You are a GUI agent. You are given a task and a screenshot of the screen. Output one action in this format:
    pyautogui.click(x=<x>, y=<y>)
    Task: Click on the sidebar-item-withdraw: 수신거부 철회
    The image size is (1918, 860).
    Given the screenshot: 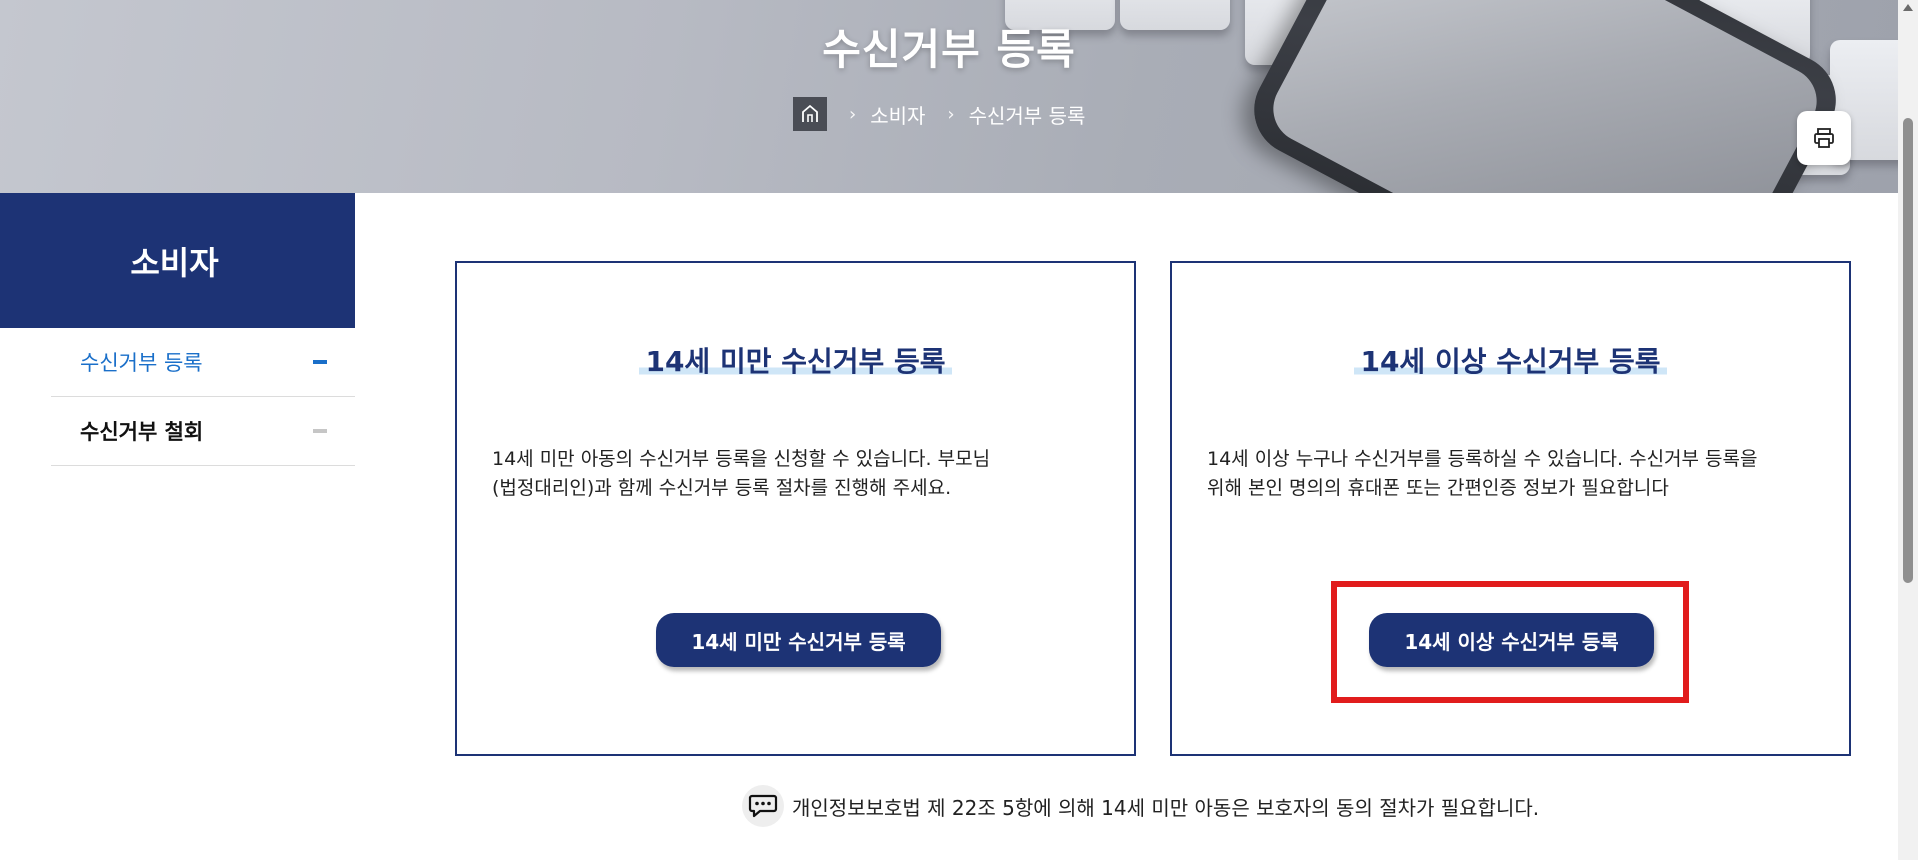 What is the action you would take?
    pyautogui.click(x=203, y=431)
    